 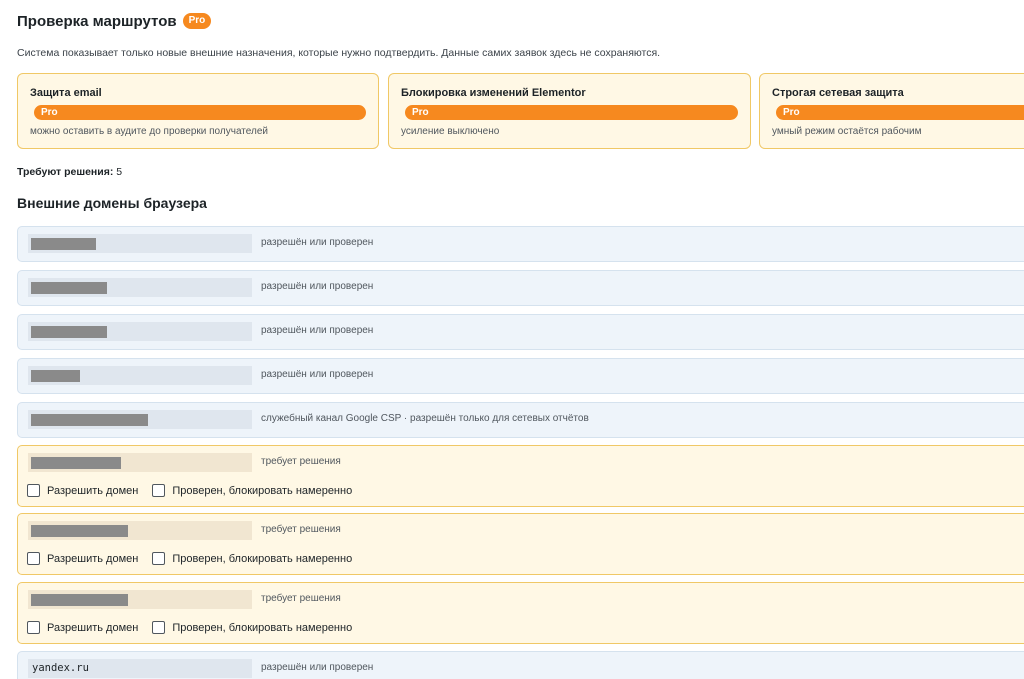 I want to click on summary-count: 5, so click(x=119, y=172).